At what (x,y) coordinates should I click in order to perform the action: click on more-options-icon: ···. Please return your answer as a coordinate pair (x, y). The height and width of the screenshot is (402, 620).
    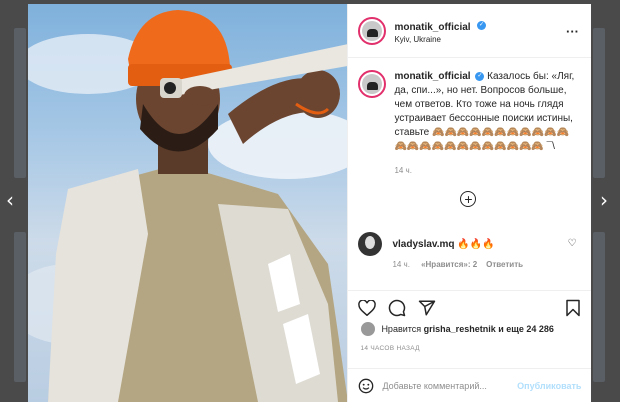
    Looking at the image, I should click on (572, 31).